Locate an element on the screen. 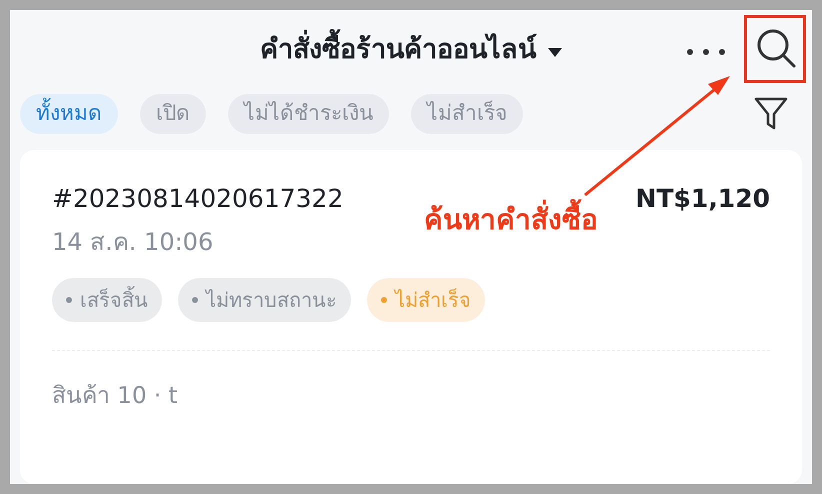 This screenshot has width=822, height=494. filter-chip: เปิด is located at coordinates (173, 114).